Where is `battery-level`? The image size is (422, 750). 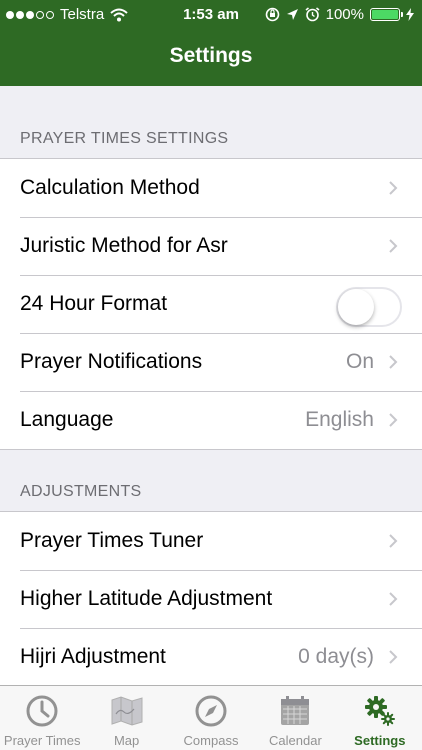
battery-level is located at coordinates (385, 14).